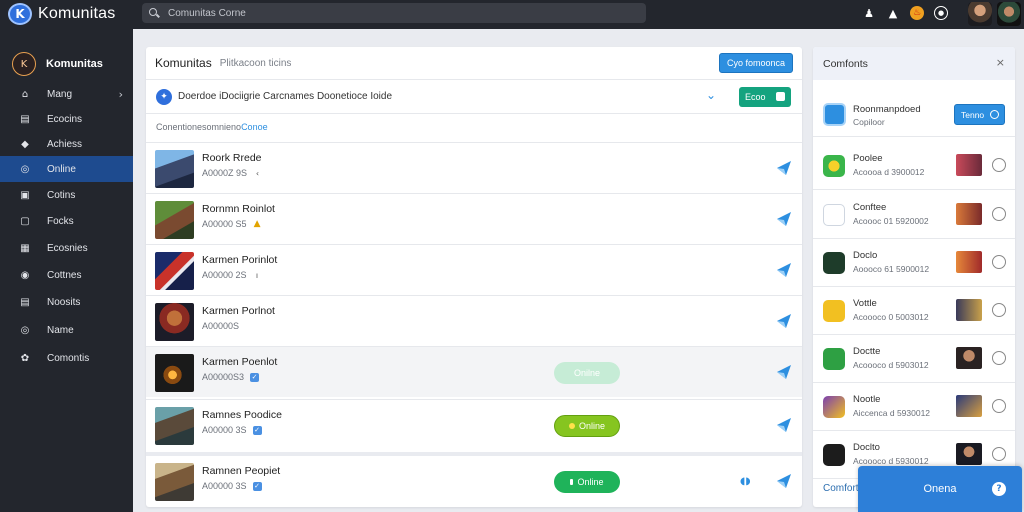 Image resolution: width=1024 pixels, height=512 pixels. I want to click on member-meta: A00000 2S ı, so click(232, 275).